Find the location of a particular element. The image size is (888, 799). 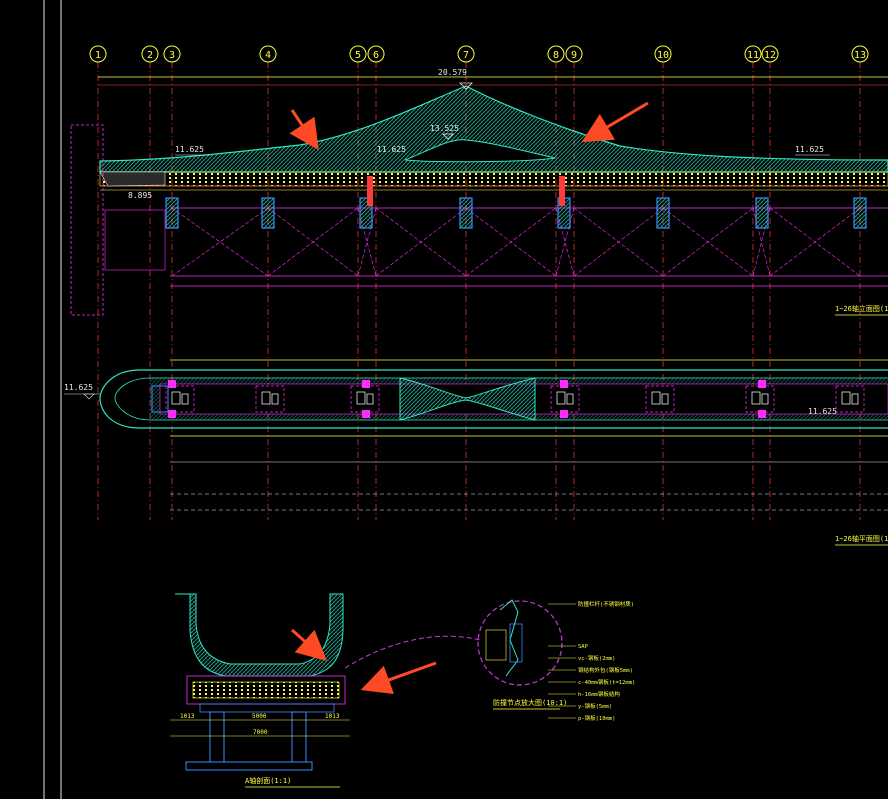

plan-elev-left: 11.625 is located at coordinates (82, 391).